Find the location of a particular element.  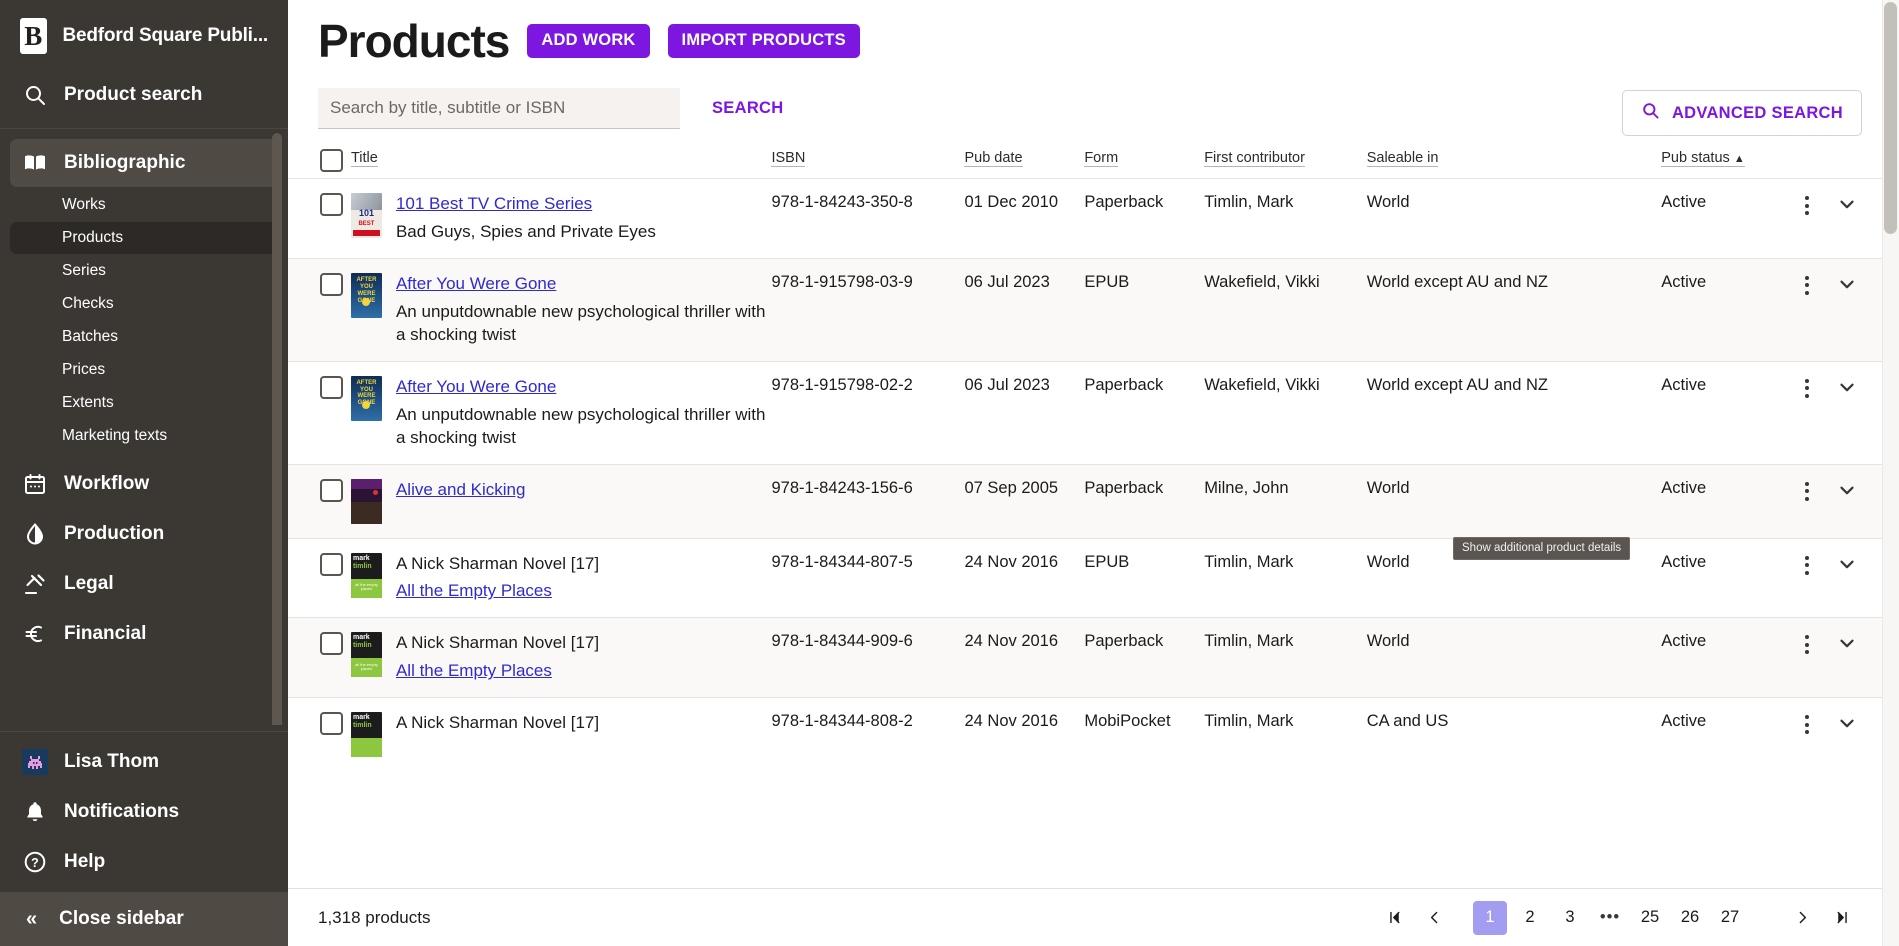

pagination-next is located at coordinates (1802, 918).